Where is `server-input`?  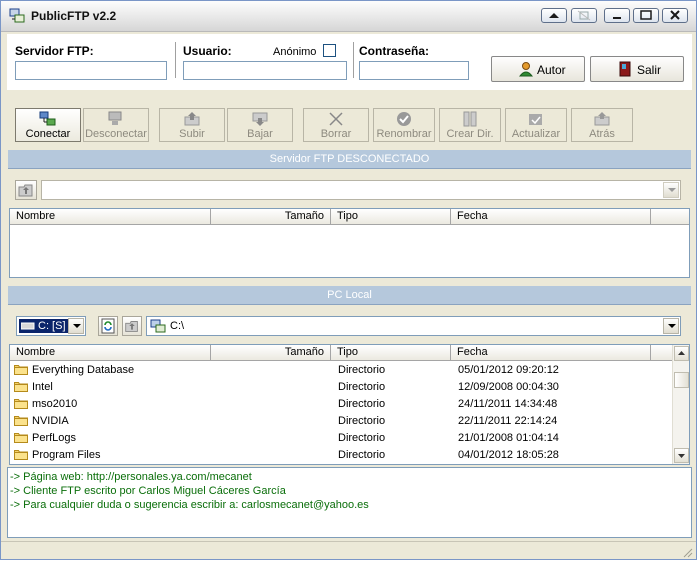 server-input is located at coordinates (91, 70).